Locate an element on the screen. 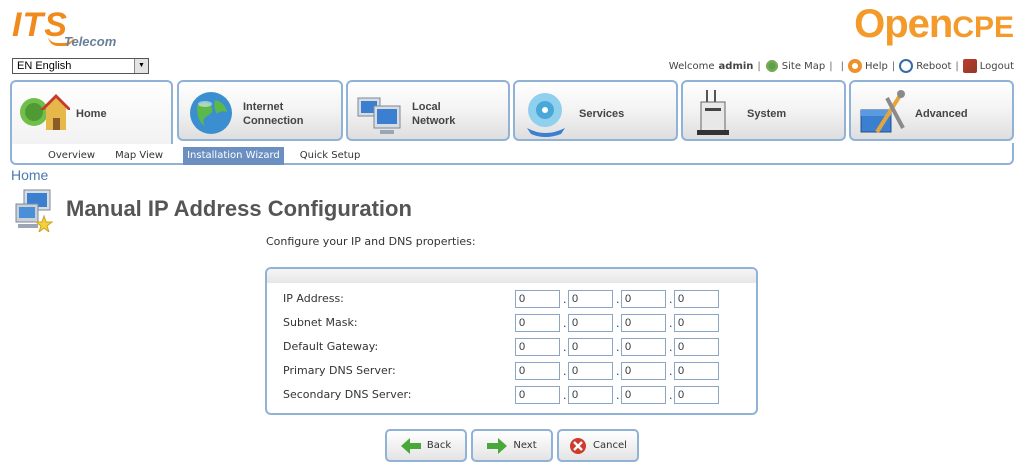 The height and width of the screenshot is (465, 1020). page-title: Manual IP Address Configuration is located at coordinates (239, 208).